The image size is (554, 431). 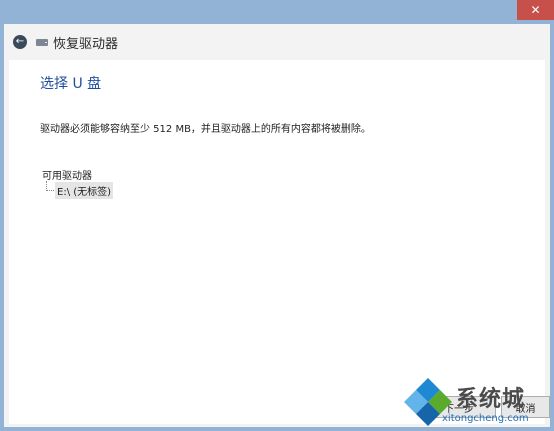 What do you see at coordinates (535, 10) in the screenshot?
I see `close-button: ✕` at bounding box center [535, 10].